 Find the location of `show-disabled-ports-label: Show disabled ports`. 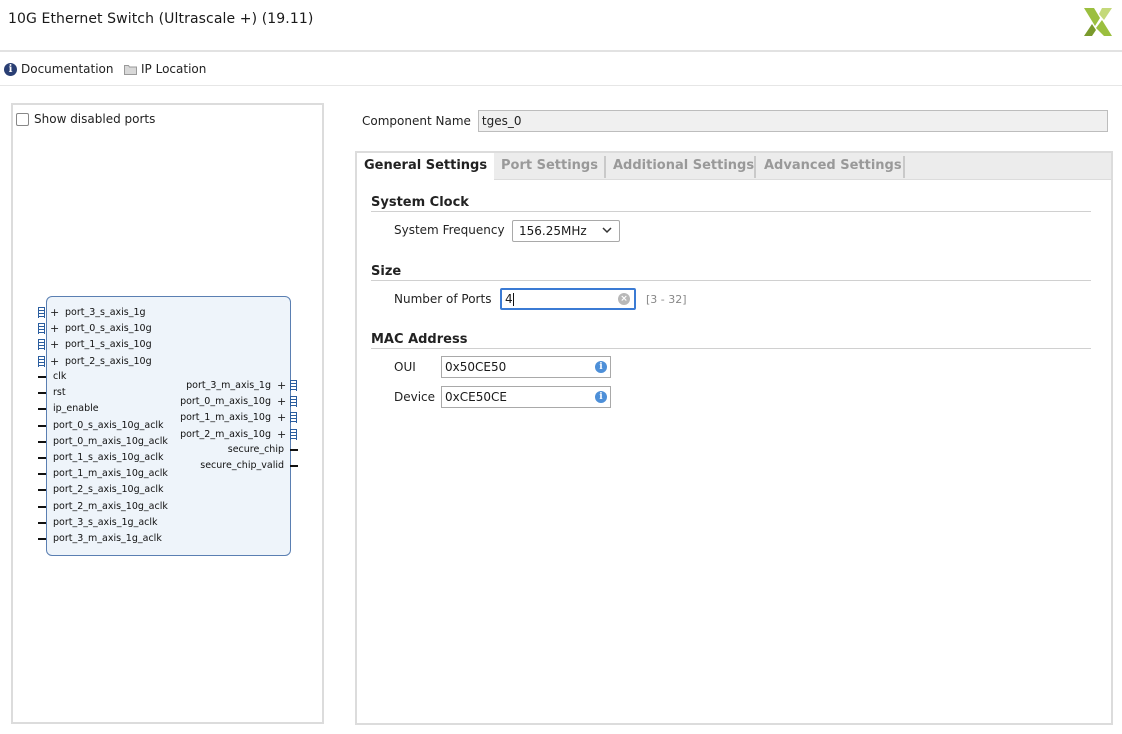

show-disabled-ports-label: Show disabled ports is located at coordinates (95, 119).